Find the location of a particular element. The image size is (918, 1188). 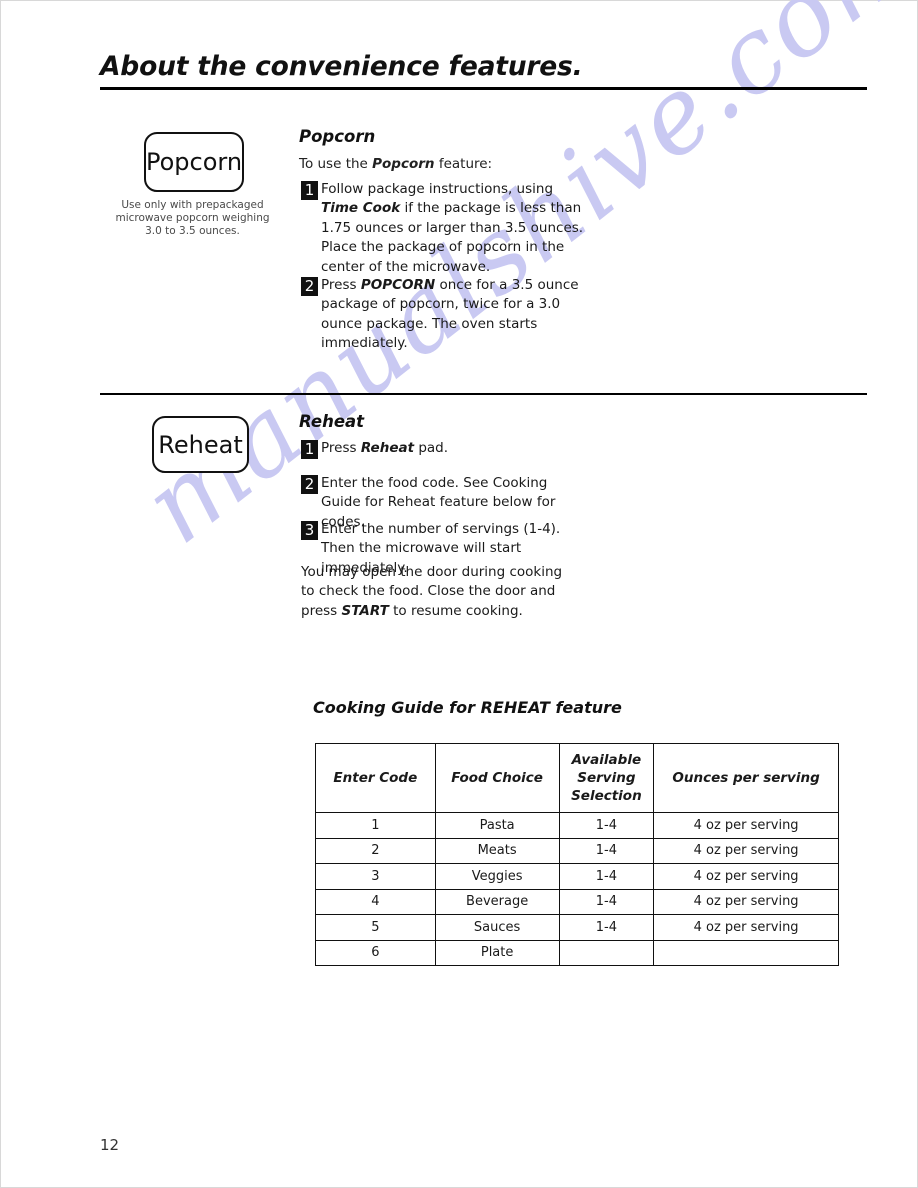

cell-food-choice: Meats is located at coordinates (497, 850).